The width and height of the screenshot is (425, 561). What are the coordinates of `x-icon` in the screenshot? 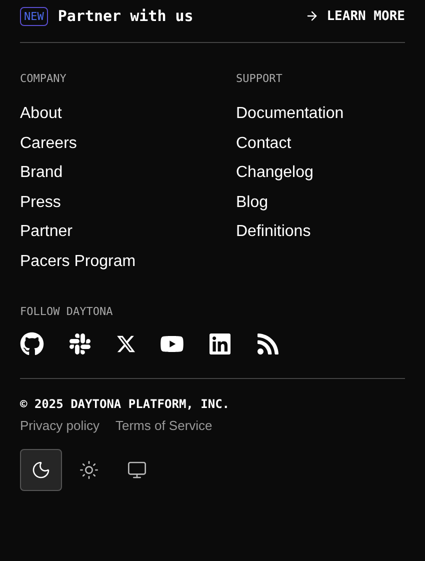 It's located at (126, 344).